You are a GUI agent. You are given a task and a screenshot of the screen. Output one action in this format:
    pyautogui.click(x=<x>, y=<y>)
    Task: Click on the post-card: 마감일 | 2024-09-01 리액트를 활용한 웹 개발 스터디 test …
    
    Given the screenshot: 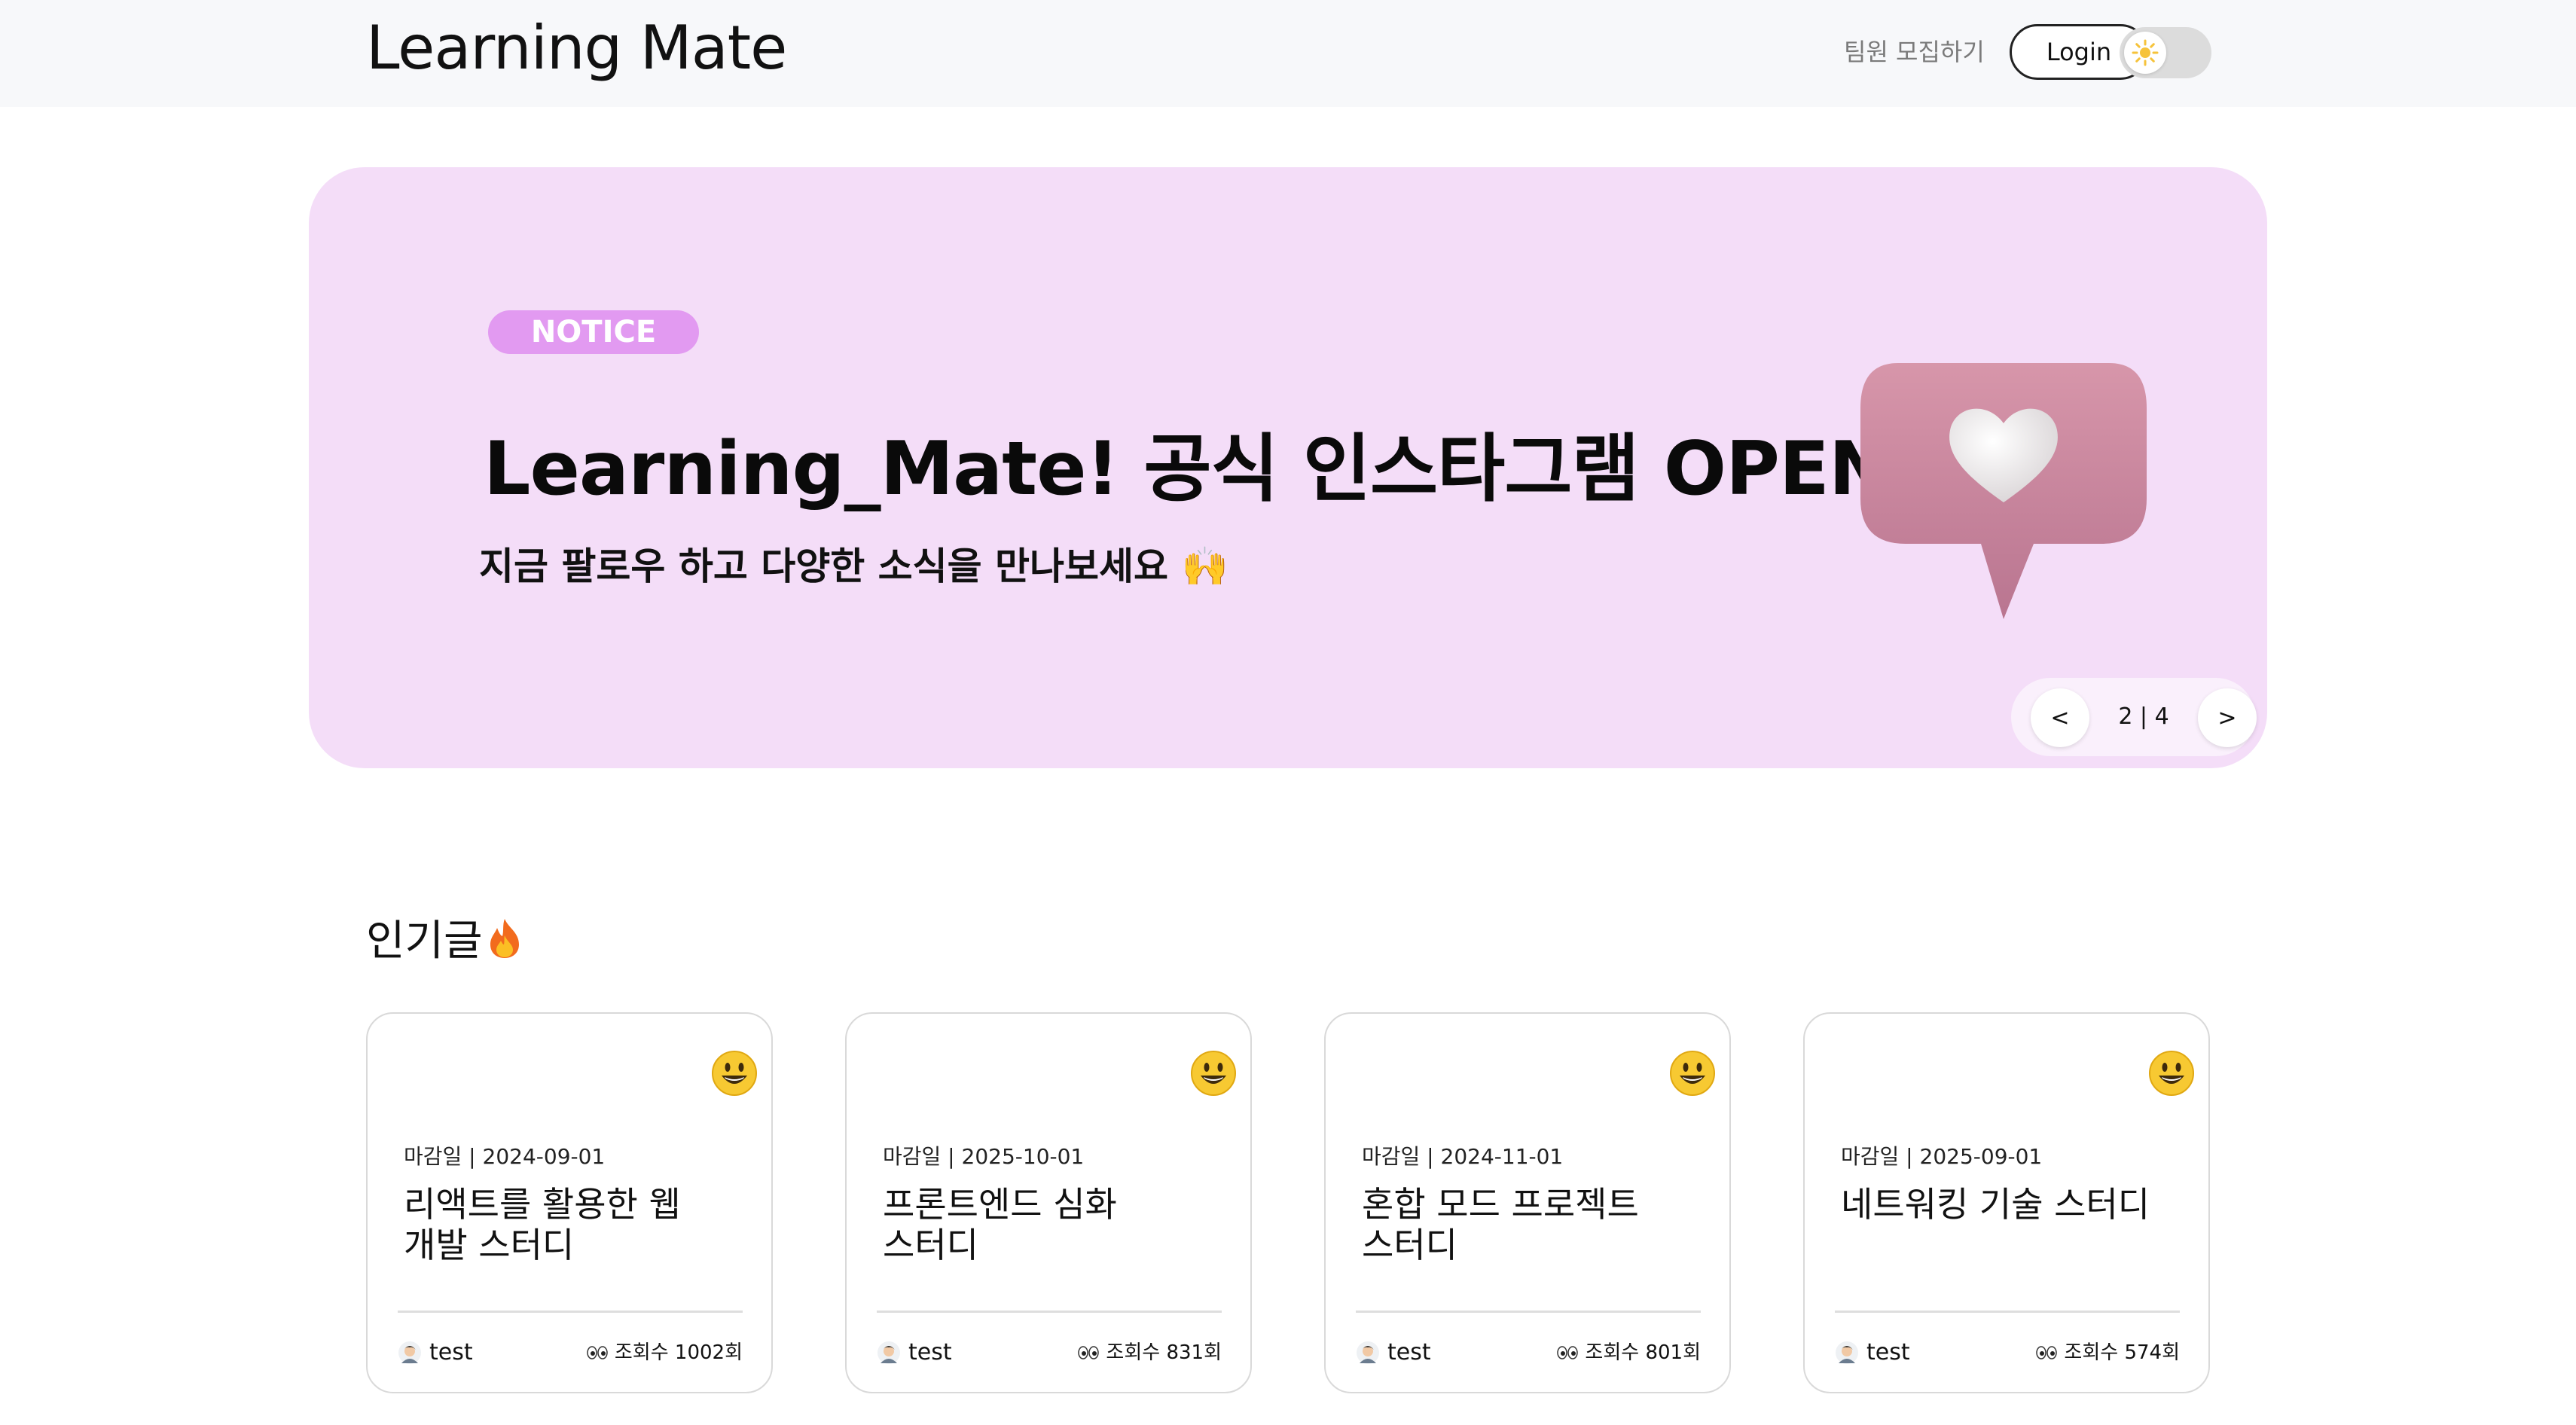 What is the action you would take?
    pyautogui.click(x=569, y=1202)
    